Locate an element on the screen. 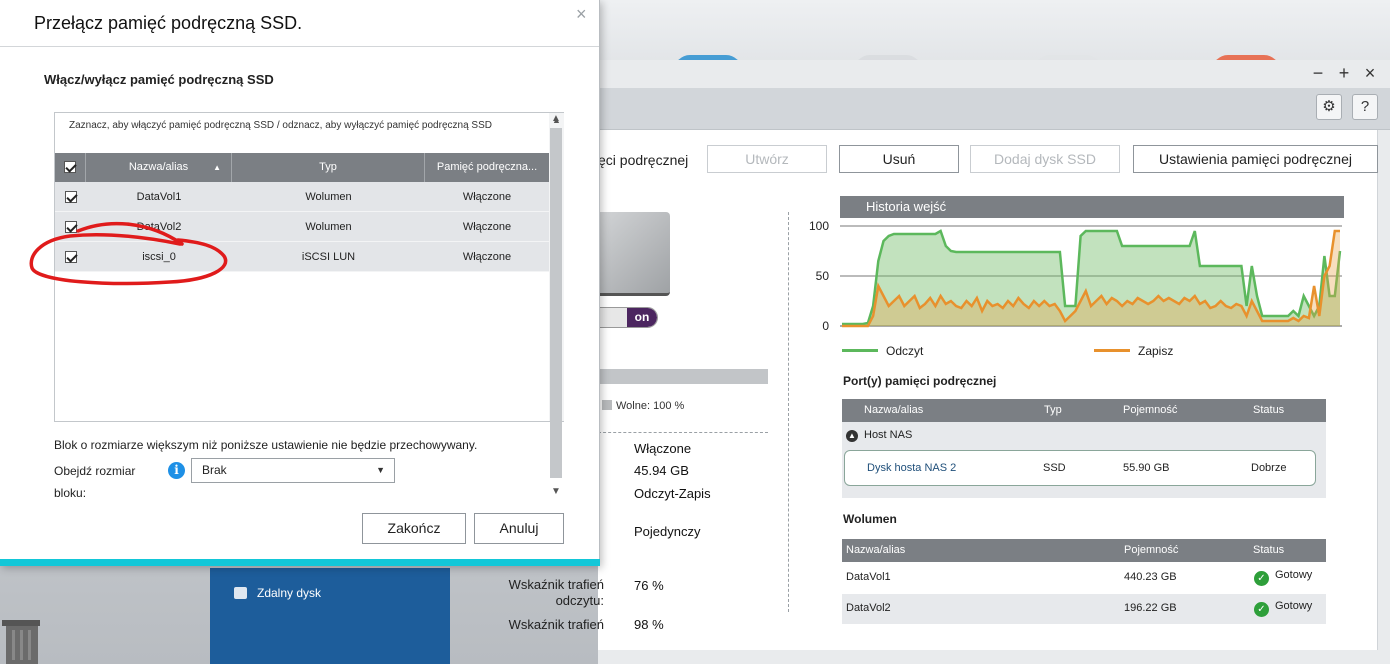 This screenshot has height=664, width=1390. trash-icon is located at coordinates (22, 638).